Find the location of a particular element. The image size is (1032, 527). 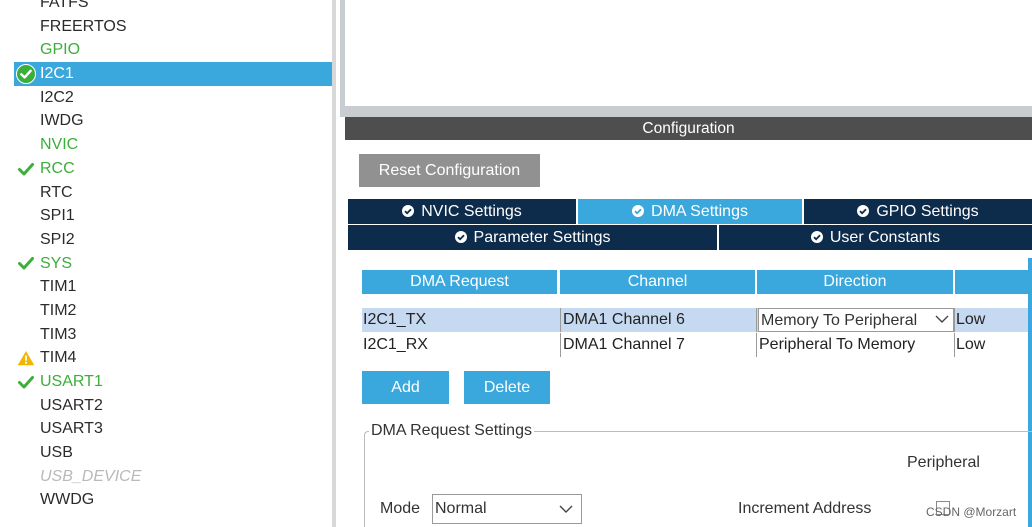

cell-direction: Peripheral To Memory is located at coordinates (855, 345).